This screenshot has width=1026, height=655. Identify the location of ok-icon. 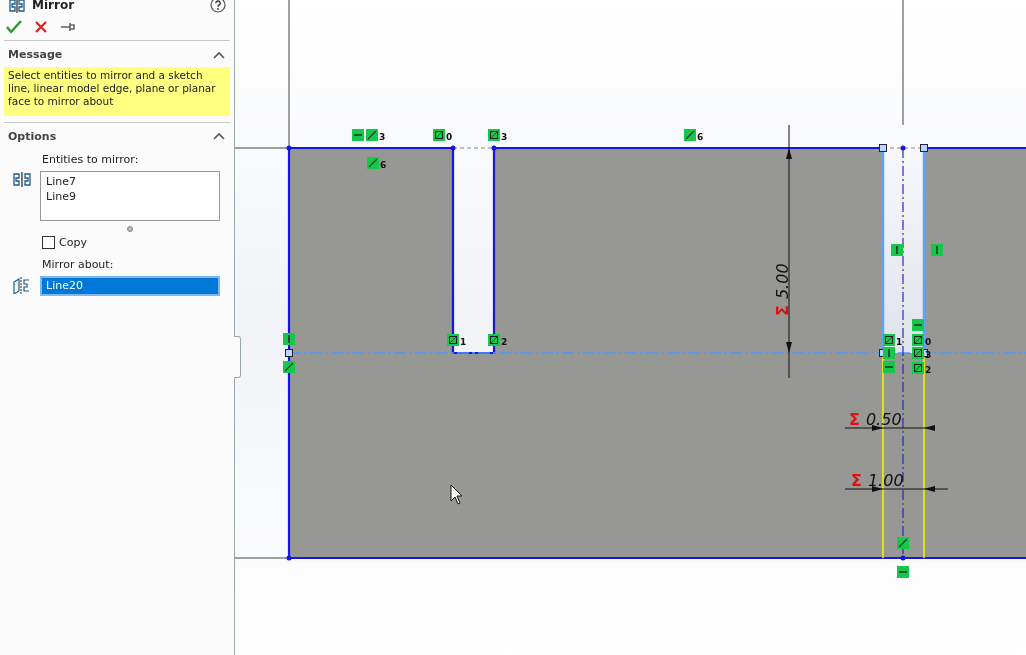
(14, 27).